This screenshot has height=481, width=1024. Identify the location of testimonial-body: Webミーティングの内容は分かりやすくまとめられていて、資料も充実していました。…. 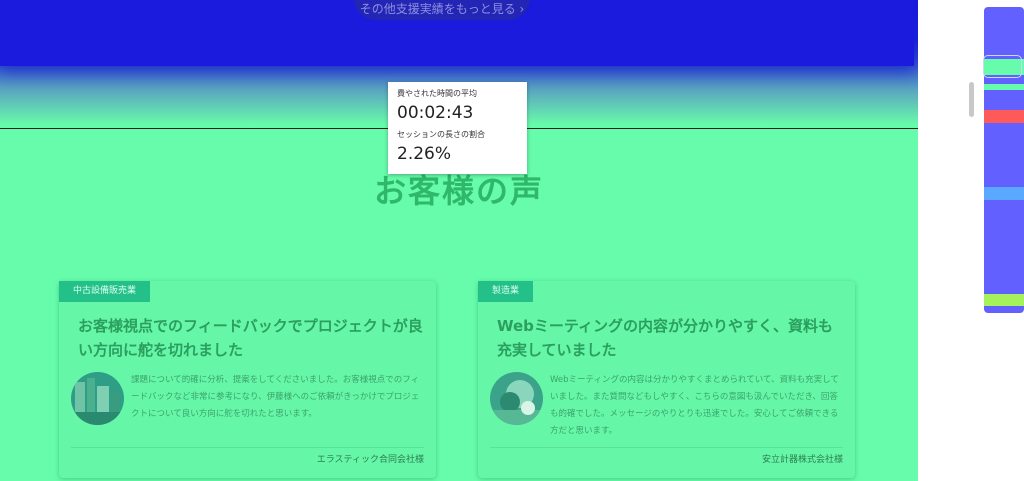
(694, 405).